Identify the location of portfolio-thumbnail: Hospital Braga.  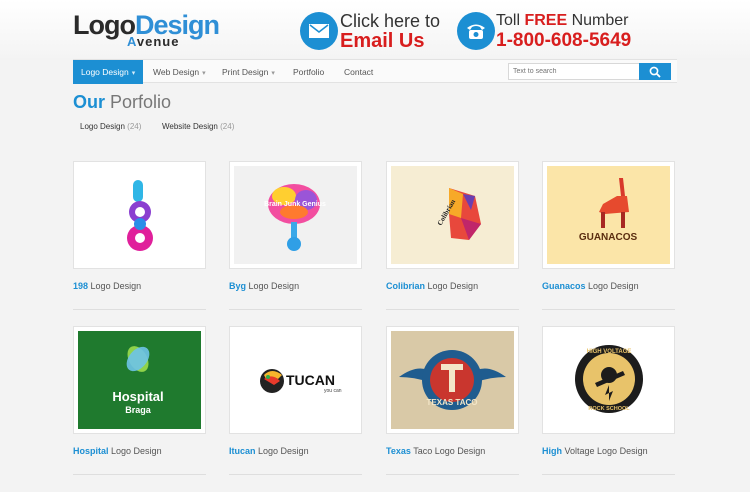
(139, 380).